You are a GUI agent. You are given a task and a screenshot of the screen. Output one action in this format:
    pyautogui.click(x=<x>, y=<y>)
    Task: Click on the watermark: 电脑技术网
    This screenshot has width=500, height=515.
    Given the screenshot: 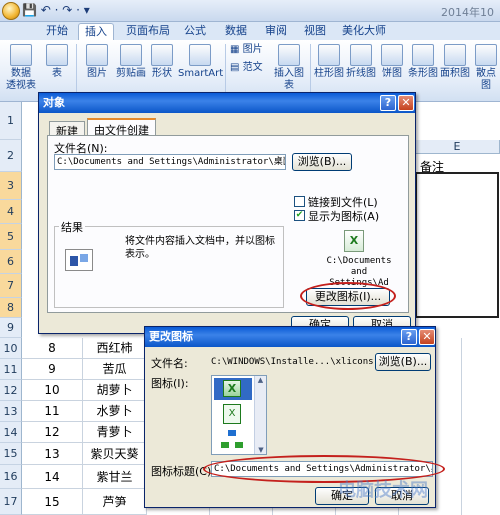 What is the action you would take?
    pyautogui.click(x=383, y=490)
    